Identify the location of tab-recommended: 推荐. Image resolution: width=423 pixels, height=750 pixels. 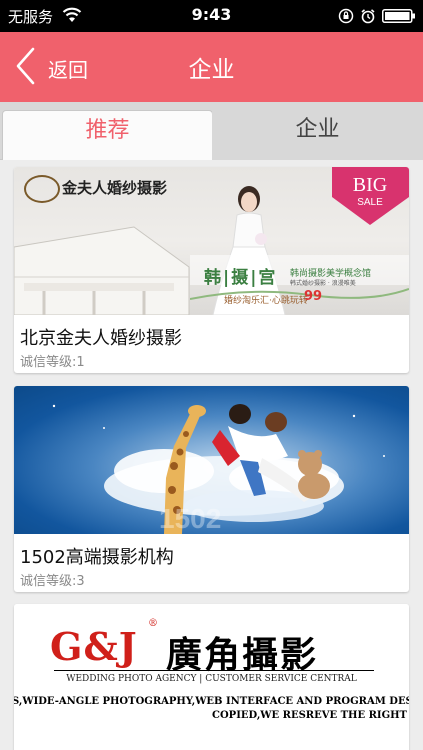
(107, 135).